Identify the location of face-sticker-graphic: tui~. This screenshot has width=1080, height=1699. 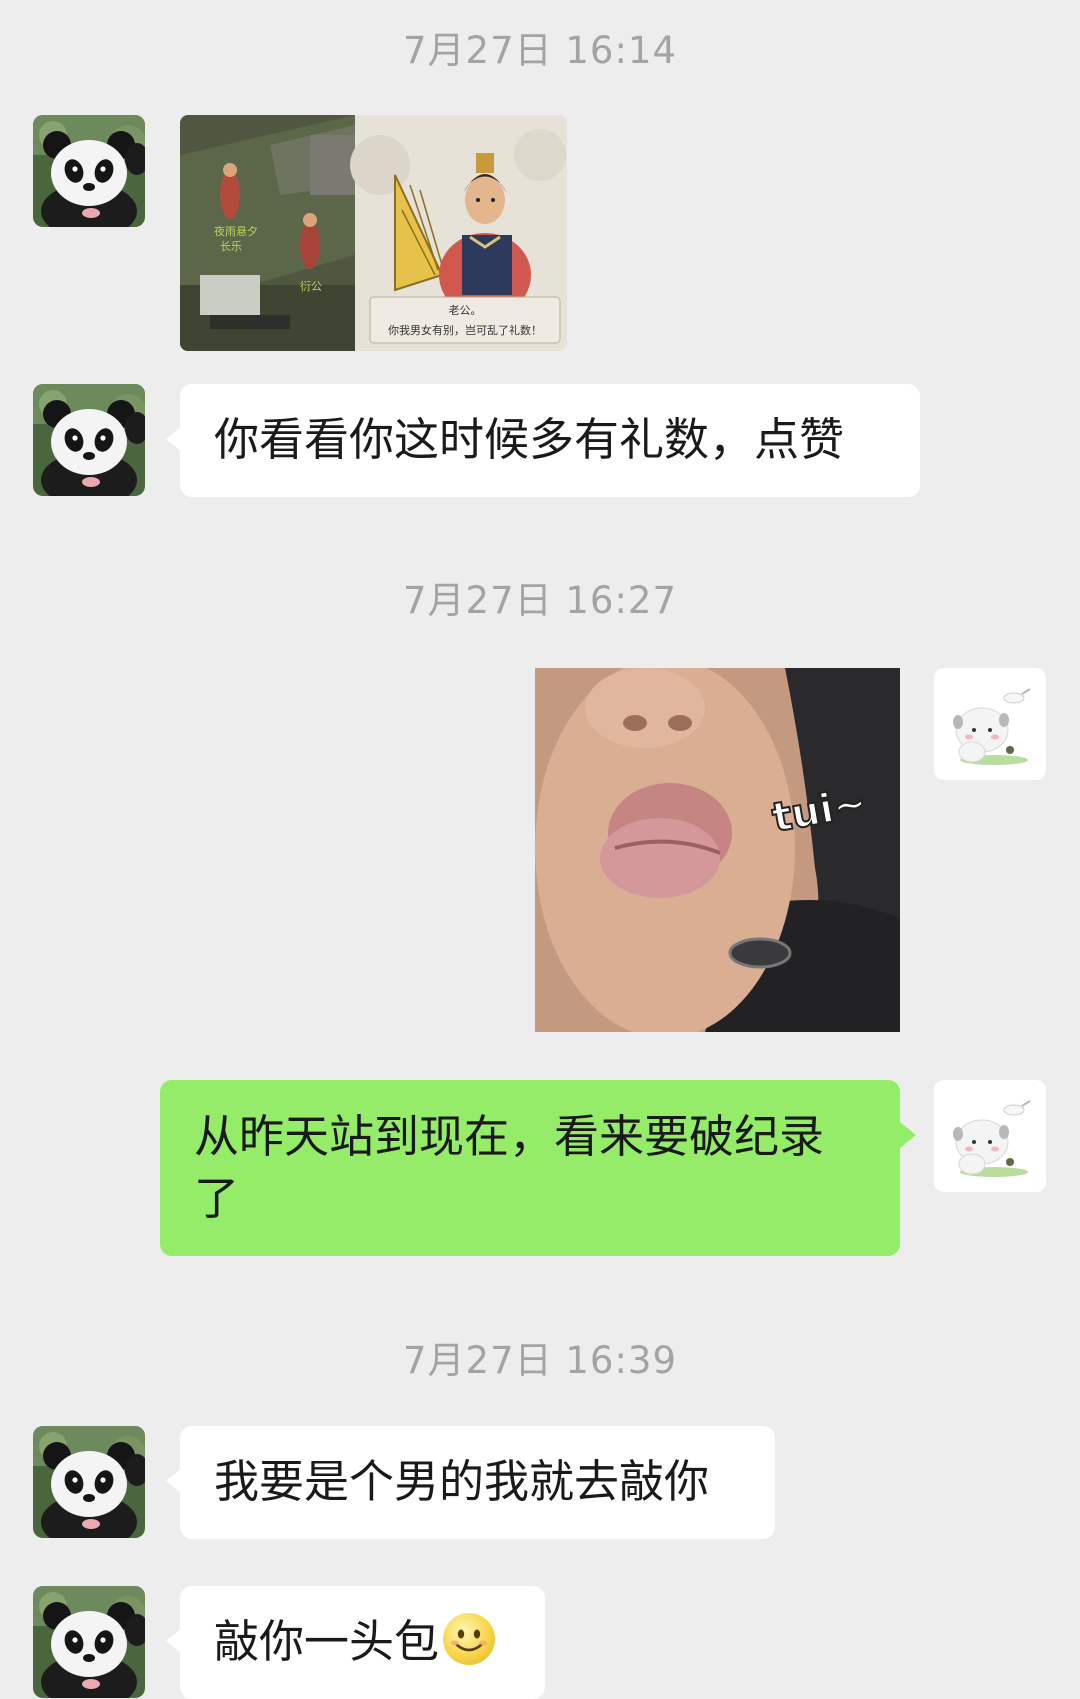
(717, 850).